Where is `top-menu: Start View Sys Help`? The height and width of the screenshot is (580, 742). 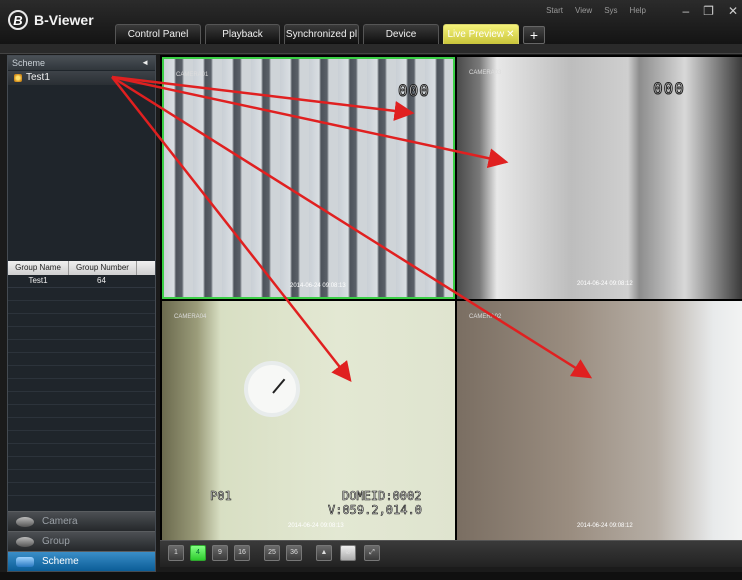
top-menu: Start View Sys Help is located at coordinates (596, 10).